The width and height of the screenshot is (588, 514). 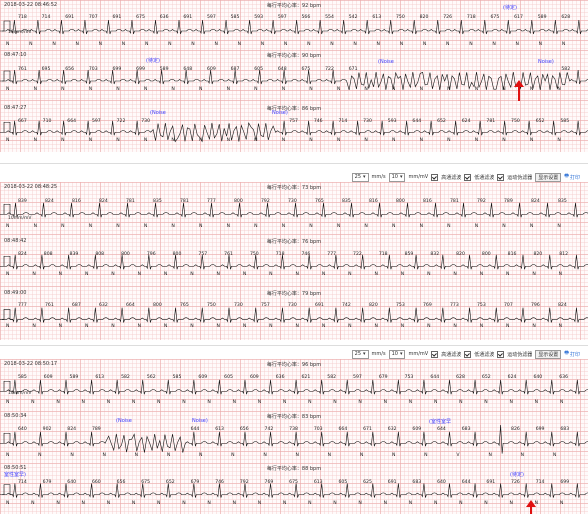 What do you see at coordinates (566, 353) in the screenshot?
I see `printer-icon: 🖶` at bounding box center [566, 353].